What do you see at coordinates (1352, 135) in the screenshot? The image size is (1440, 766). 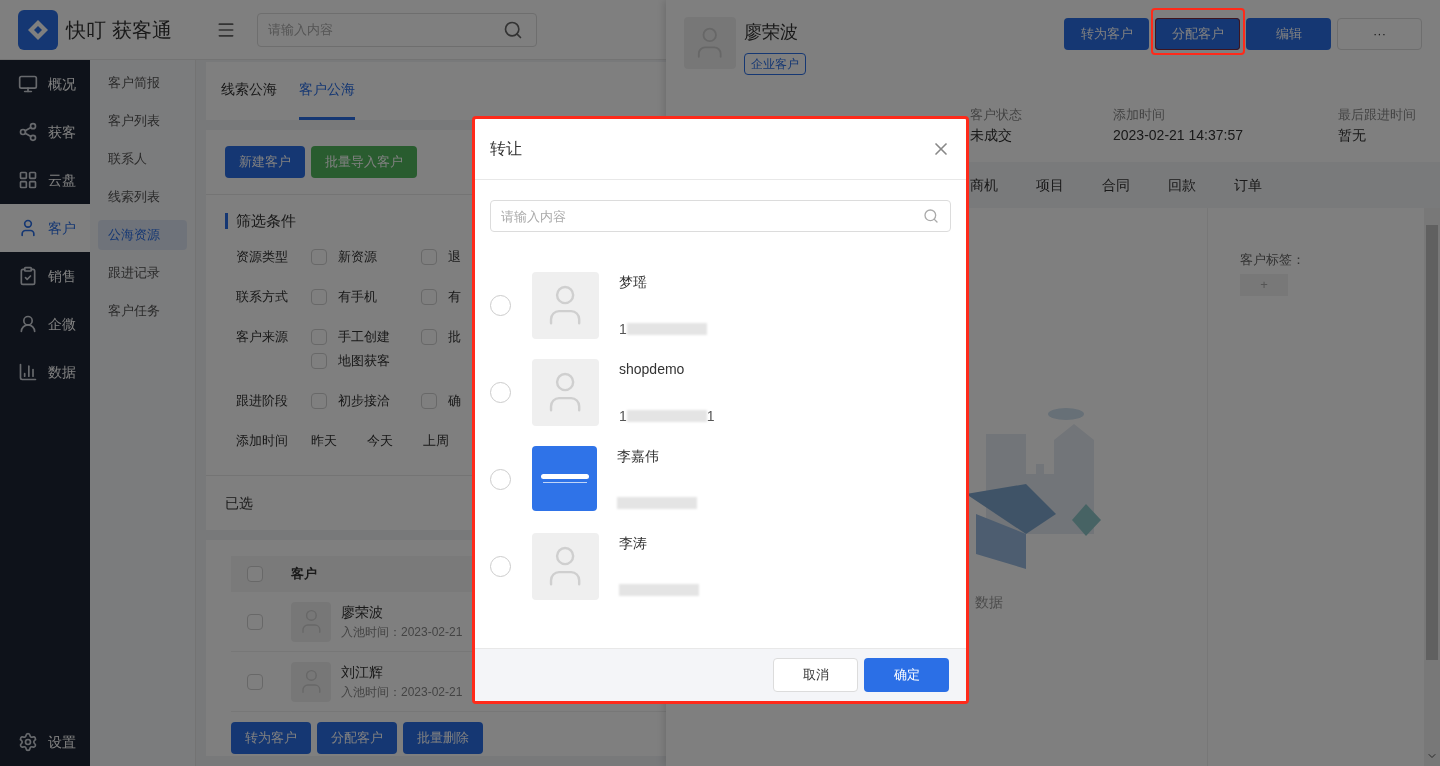 I see `field-value: 暂无` at bounding box center [1352, 135].